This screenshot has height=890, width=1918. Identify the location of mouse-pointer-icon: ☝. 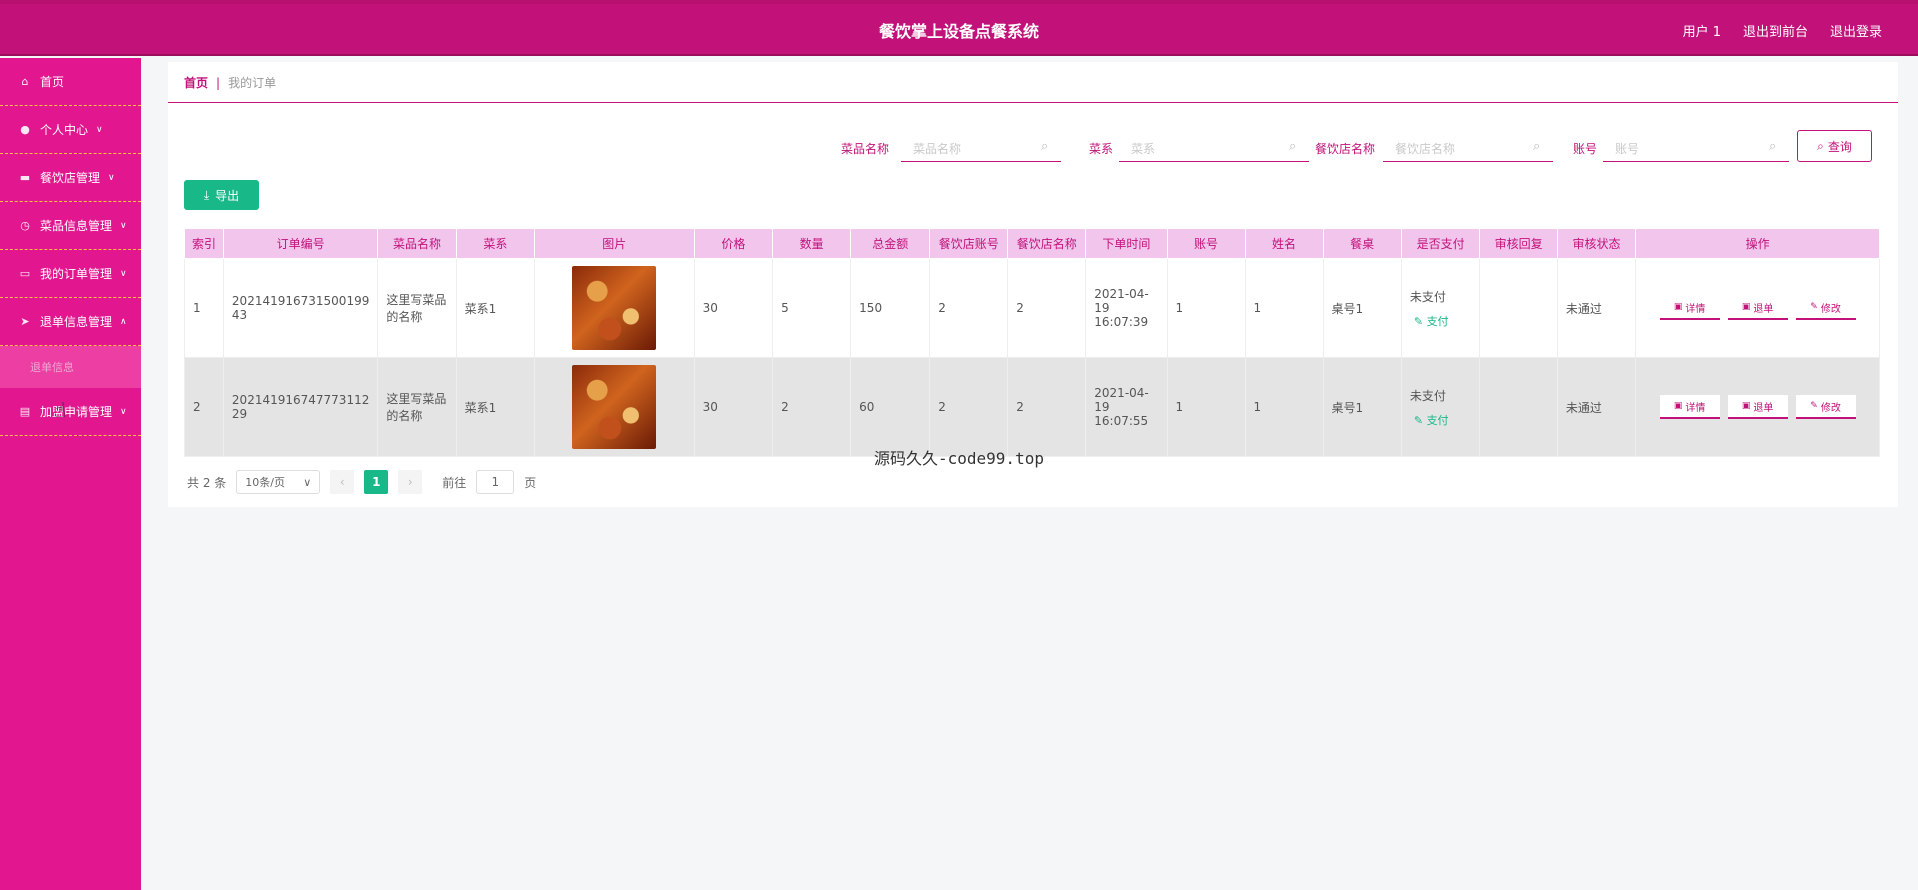
(60, 410).